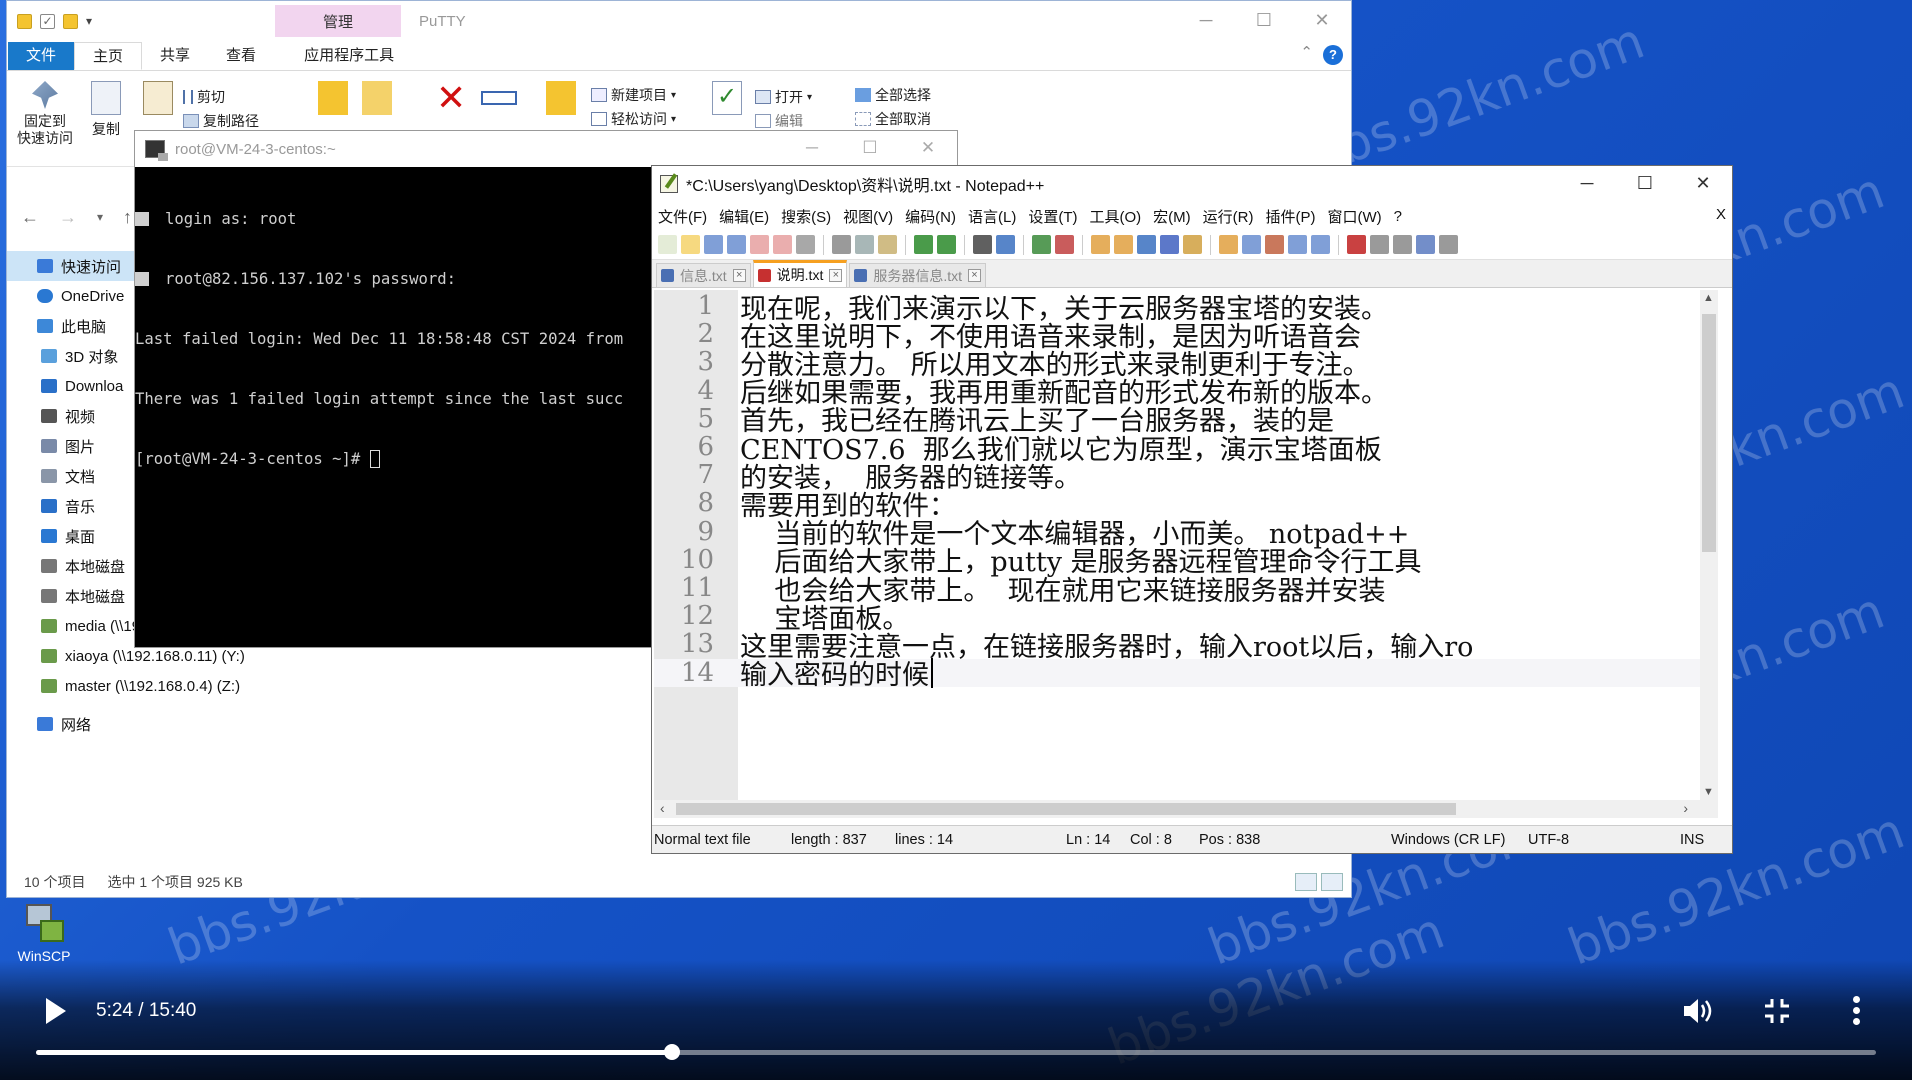 This screenshot has width=1912, height=1080. Describe the element at coordinates (744, 216) in the screenshot. I see `menu-item: 编辑(E)` at that location.